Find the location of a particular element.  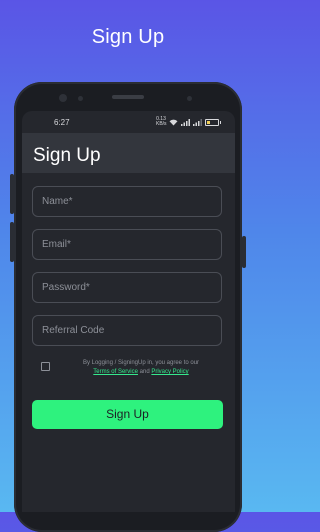

privacy-policy-link: Privacy Policy is located at coordinates (169, 372).